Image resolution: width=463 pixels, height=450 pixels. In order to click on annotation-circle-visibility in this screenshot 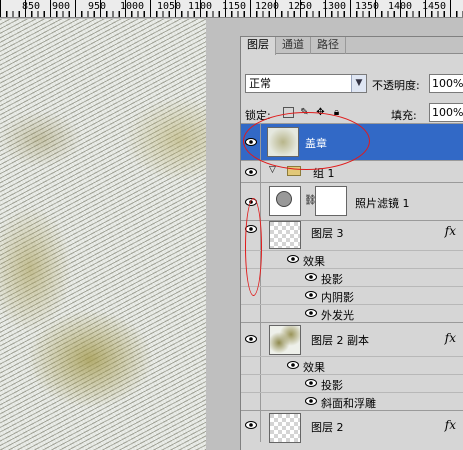, I will do `click(253, 247)`.